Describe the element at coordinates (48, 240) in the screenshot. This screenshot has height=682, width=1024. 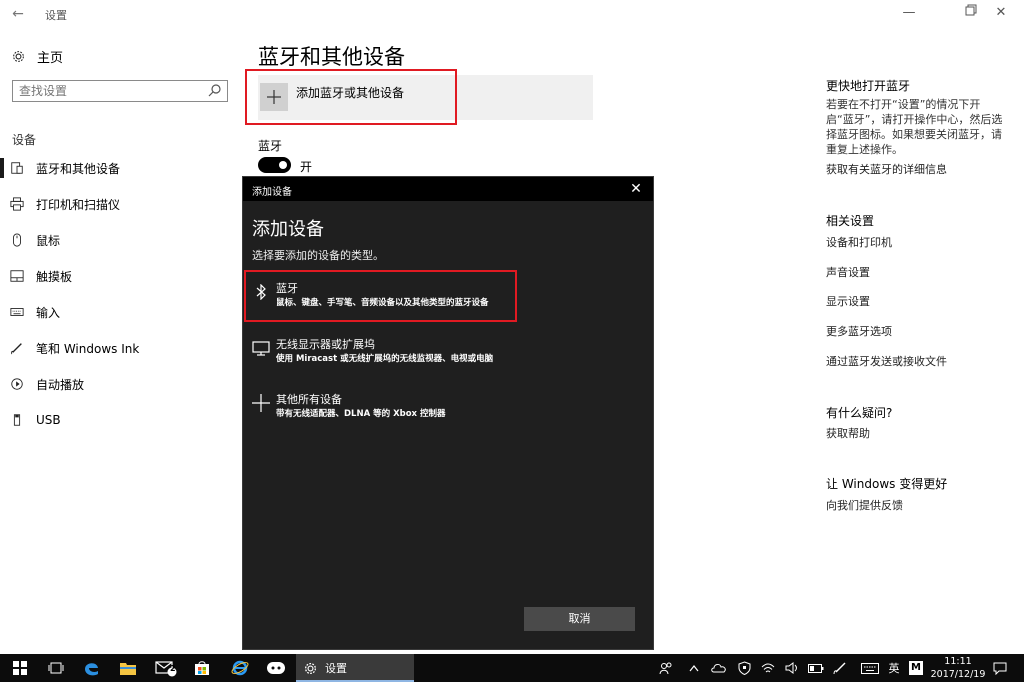
I see `sidebar-item-label: 鼠标` at that location.